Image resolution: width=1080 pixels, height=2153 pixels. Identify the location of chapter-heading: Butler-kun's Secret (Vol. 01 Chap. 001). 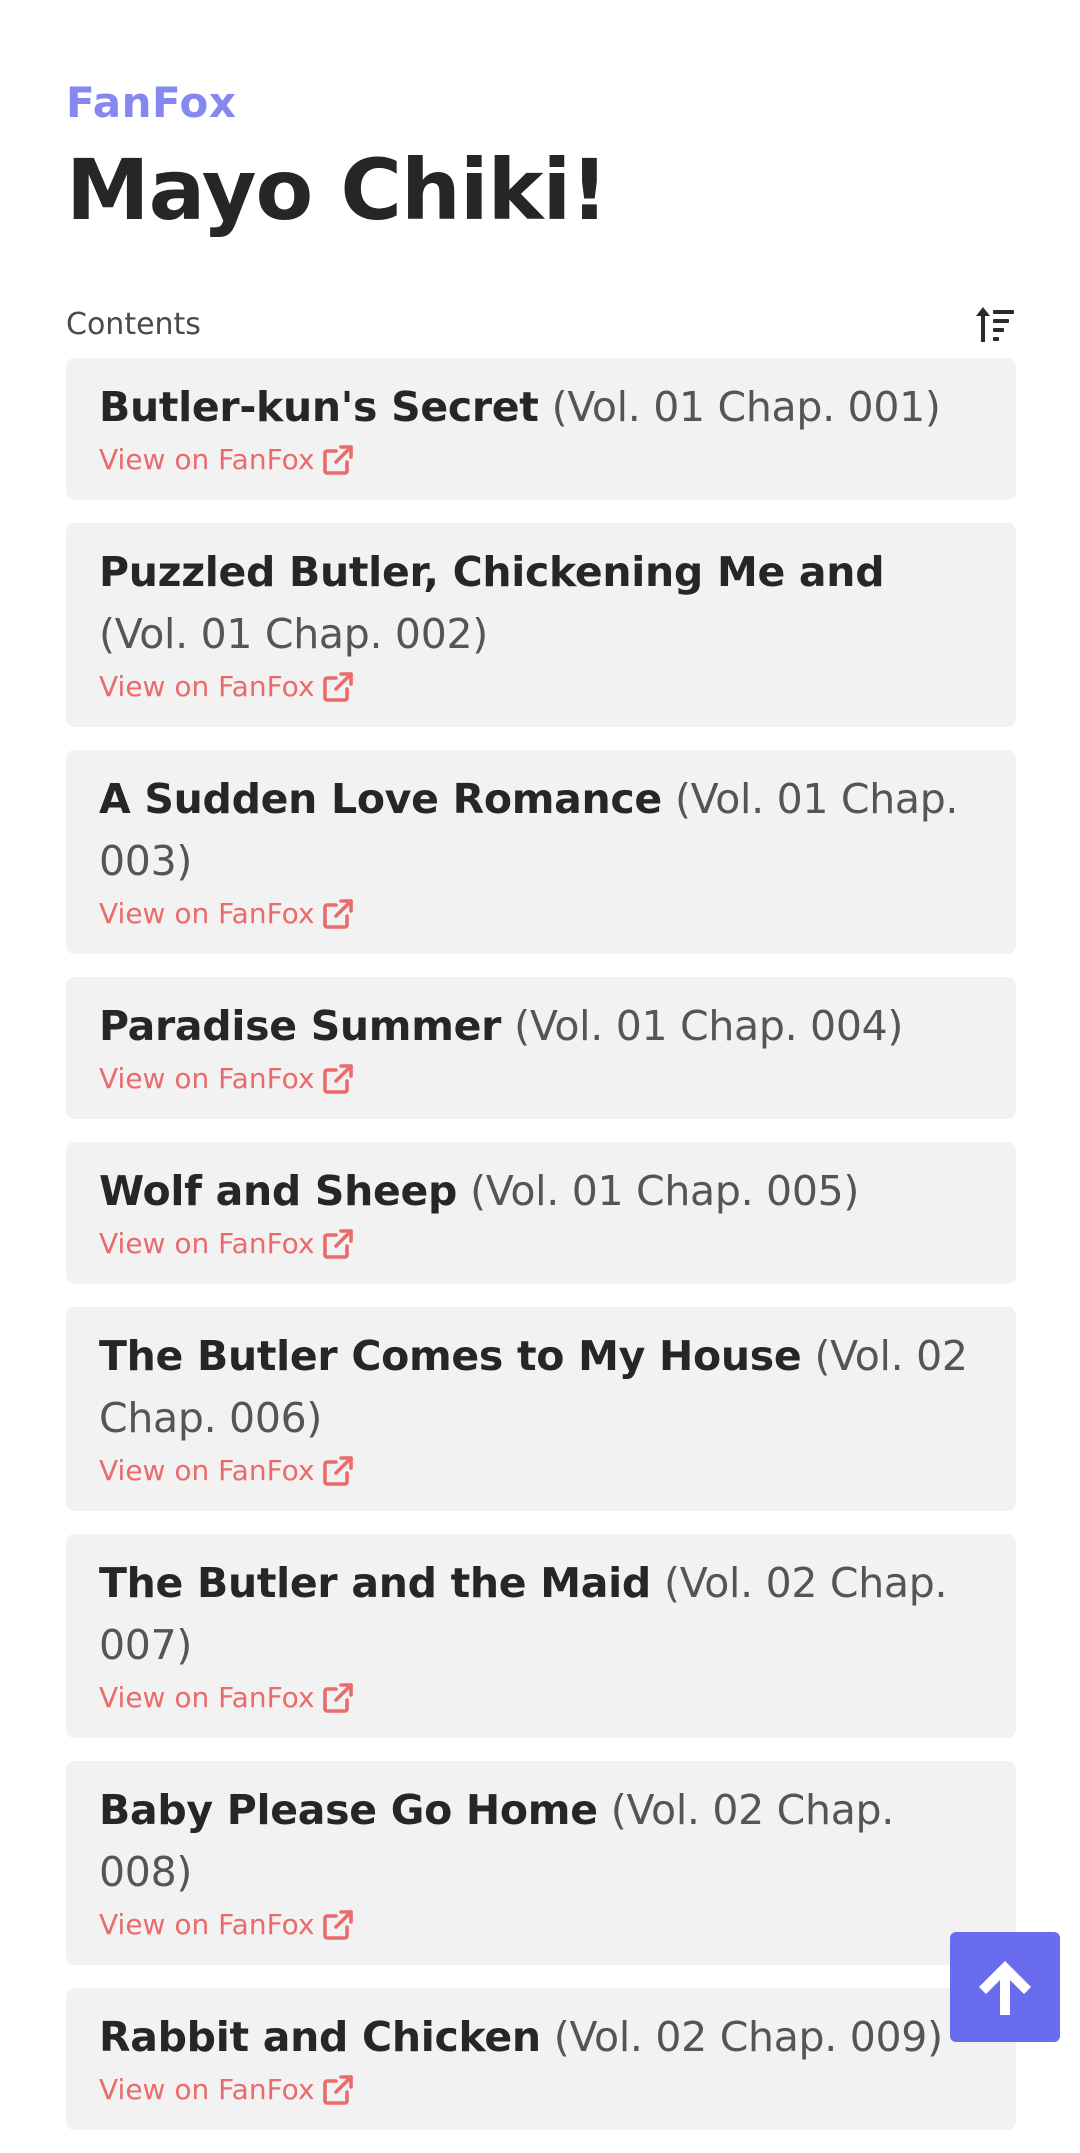
(541, 407).